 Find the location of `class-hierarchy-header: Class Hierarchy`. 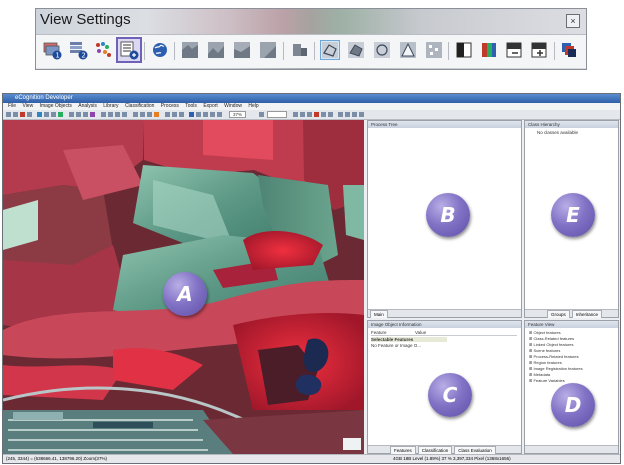

class-hierarchy-header: Class Hierarchy is located at coordinates (571, 124).